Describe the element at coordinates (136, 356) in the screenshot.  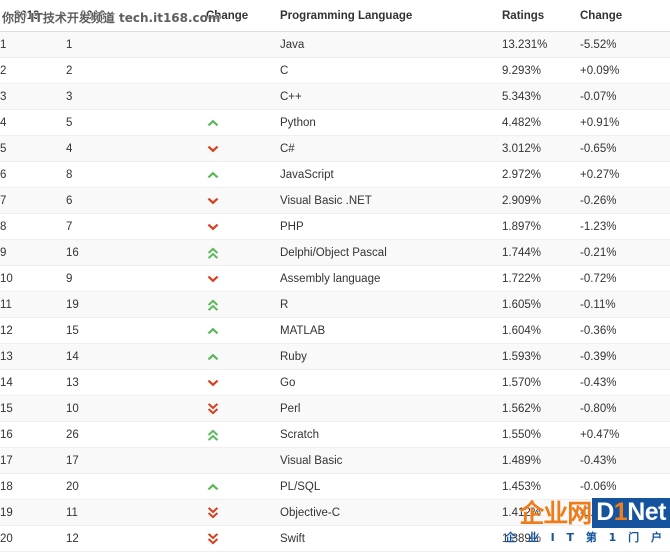
I see `cell-rank-2018: 14` at that location.